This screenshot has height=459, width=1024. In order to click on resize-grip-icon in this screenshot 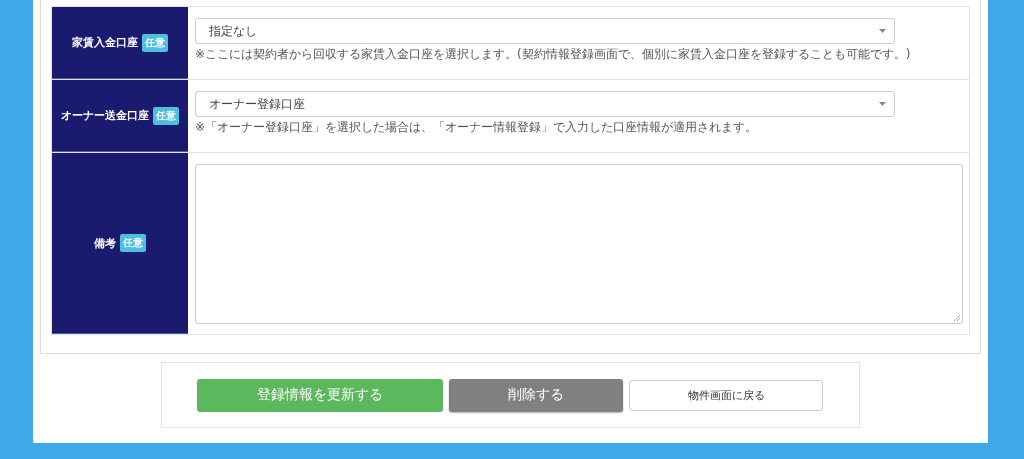, I will do `click(957, 318)`.